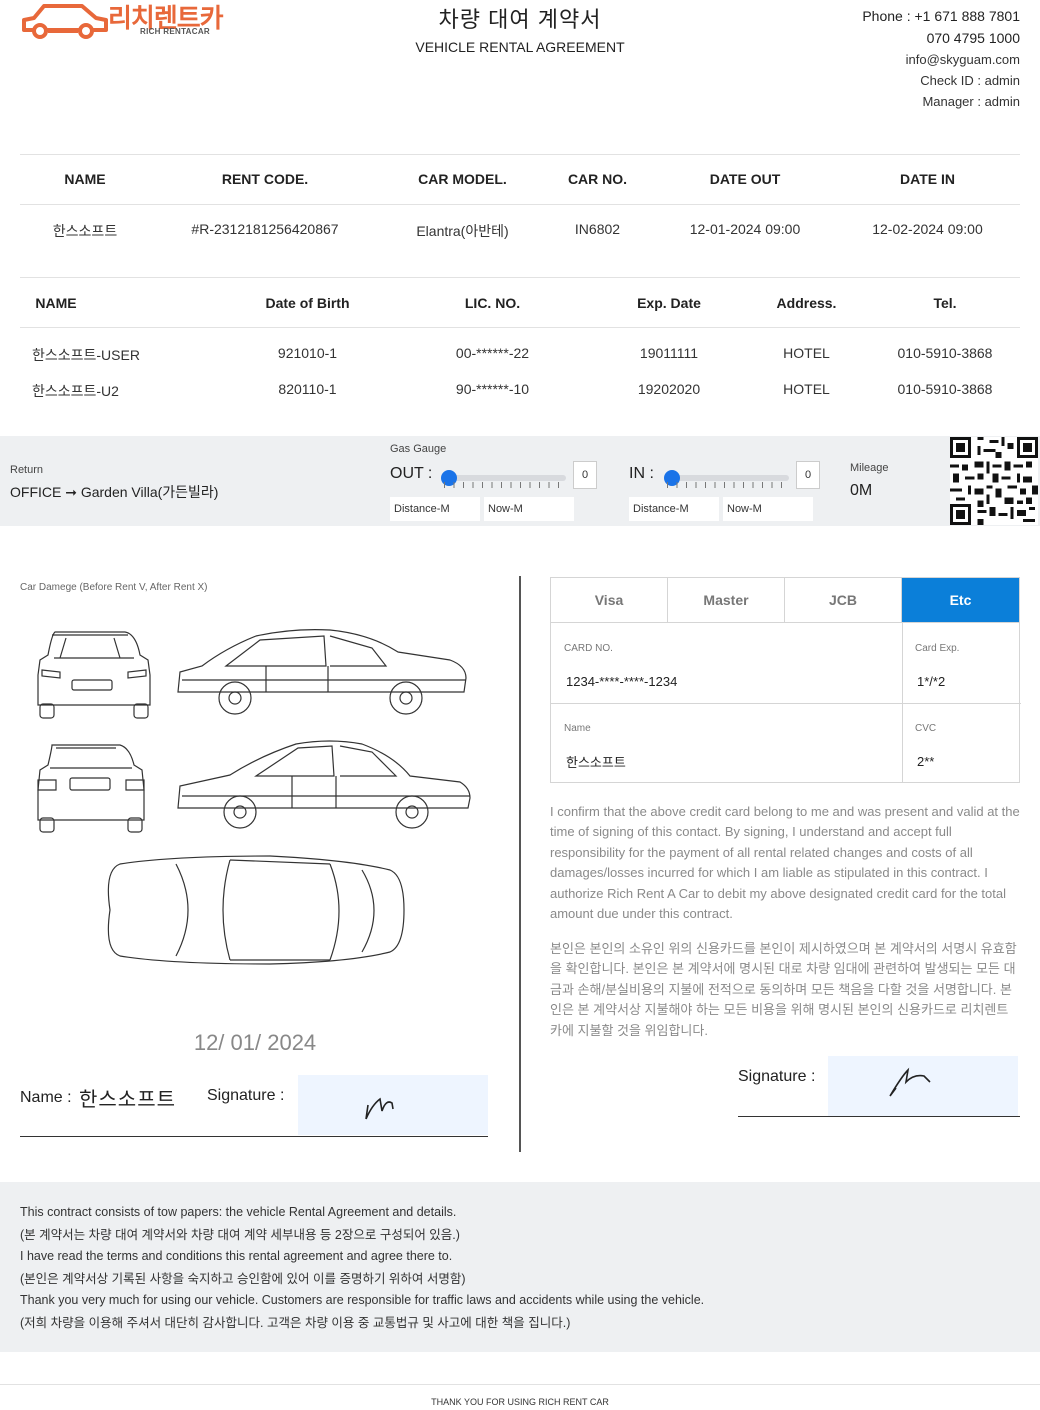 The height and width of the screenshot is (1410, 1040). What do you see at coordinates (927, 179) in the screenshot?
I see `col-date-in: DATE IN` at bounding box center [927, 179].